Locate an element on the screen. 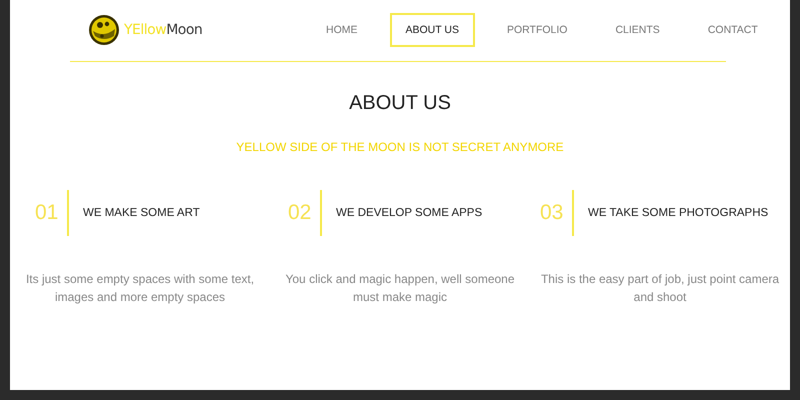  feature-heading: WE MAKE SOME ART is located at coordinates (141, 213).